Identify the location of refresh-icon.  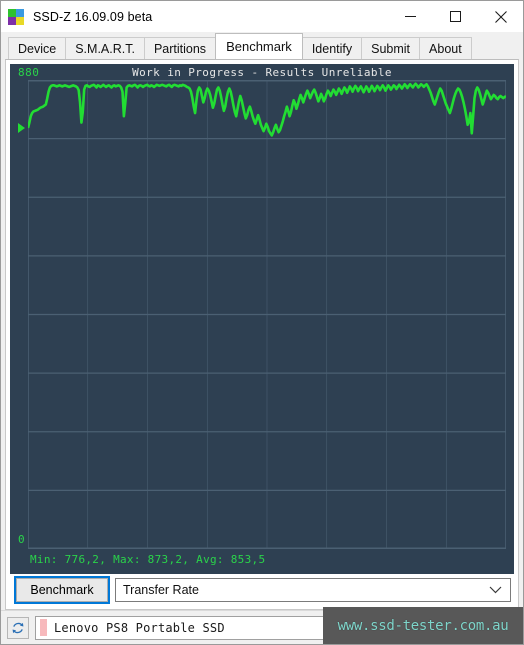
(18, 627).